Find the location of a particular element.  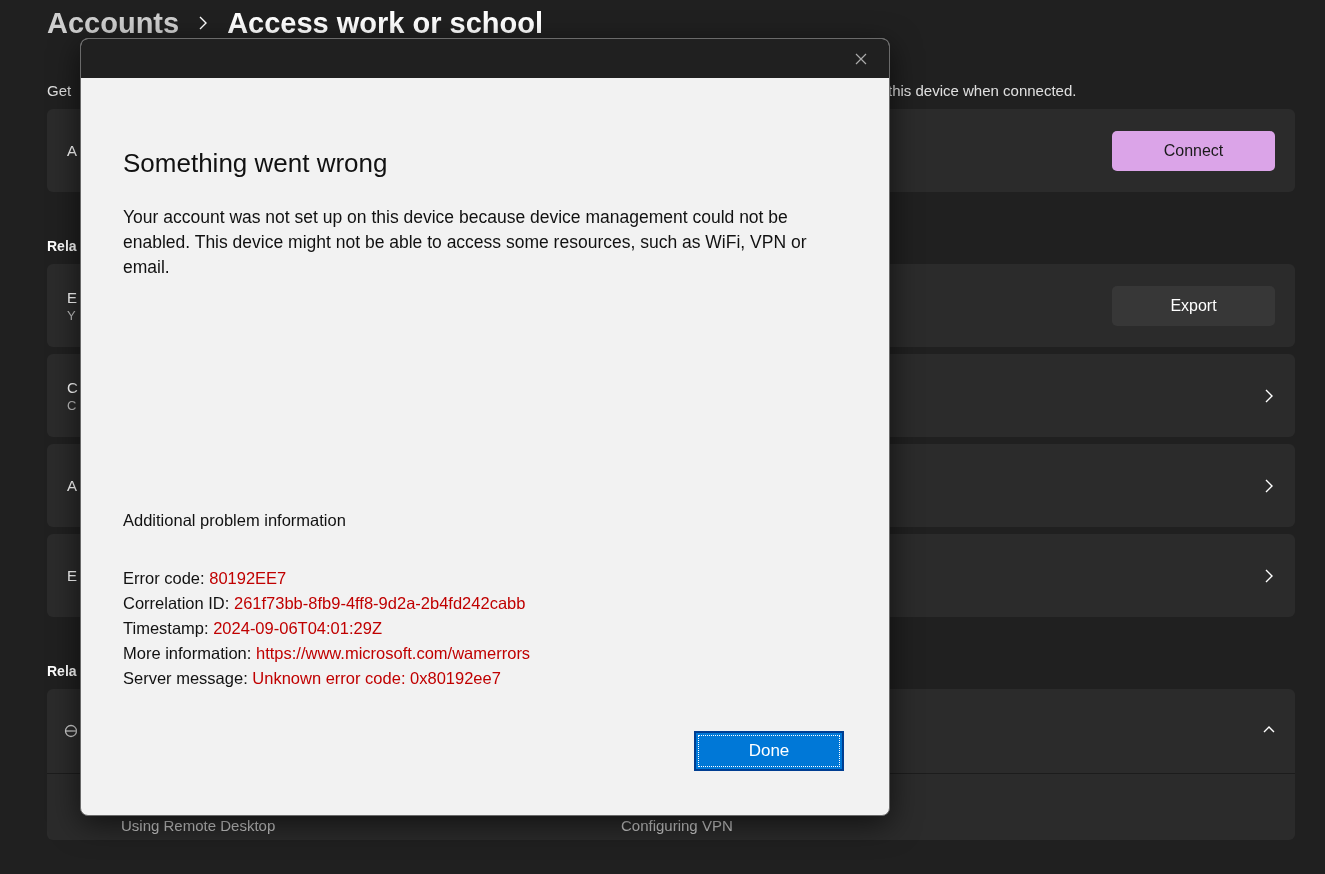

card-subtitle: Y is located at coordinates (72, 315).